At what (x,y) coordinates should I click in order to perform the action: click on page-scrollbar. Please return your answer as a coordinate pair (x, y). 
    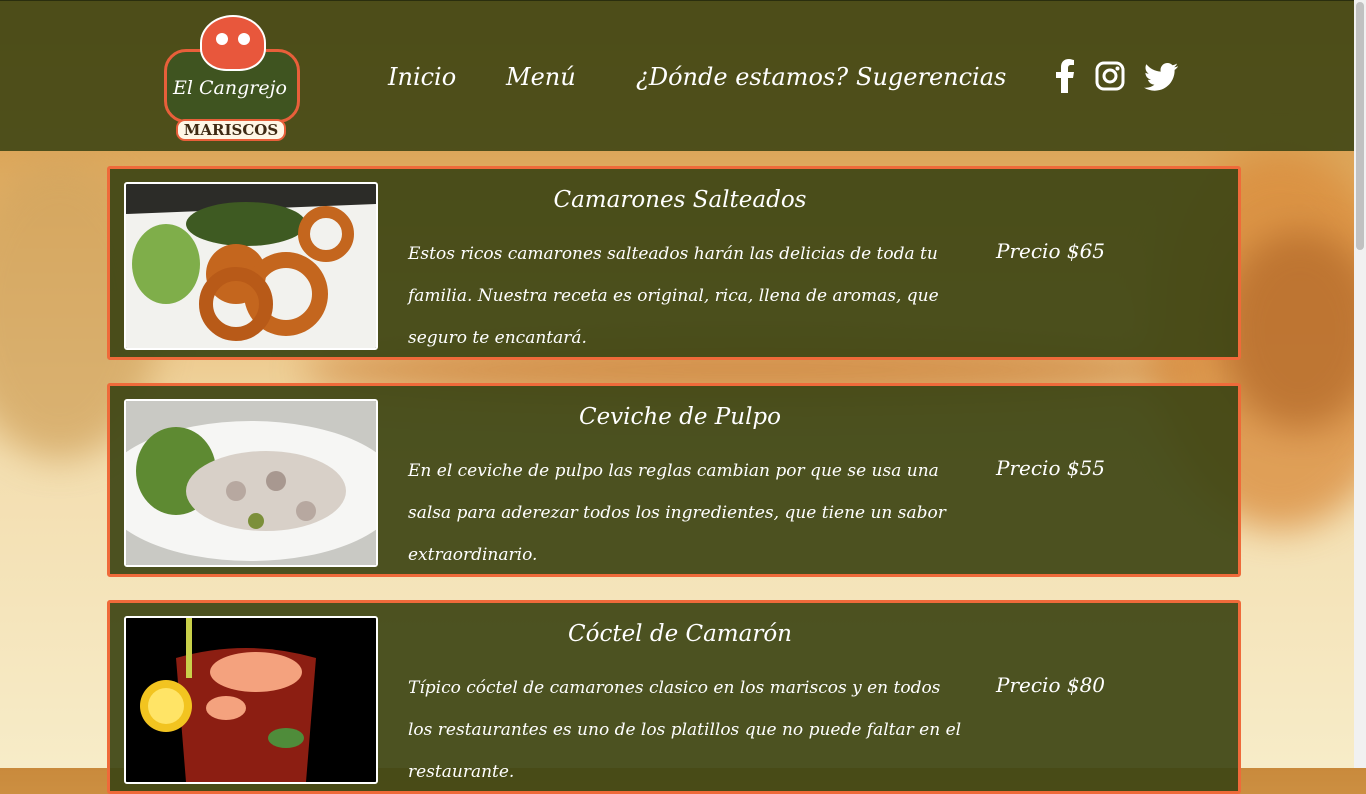
    Looking at the image, I should click on (1360, 384).